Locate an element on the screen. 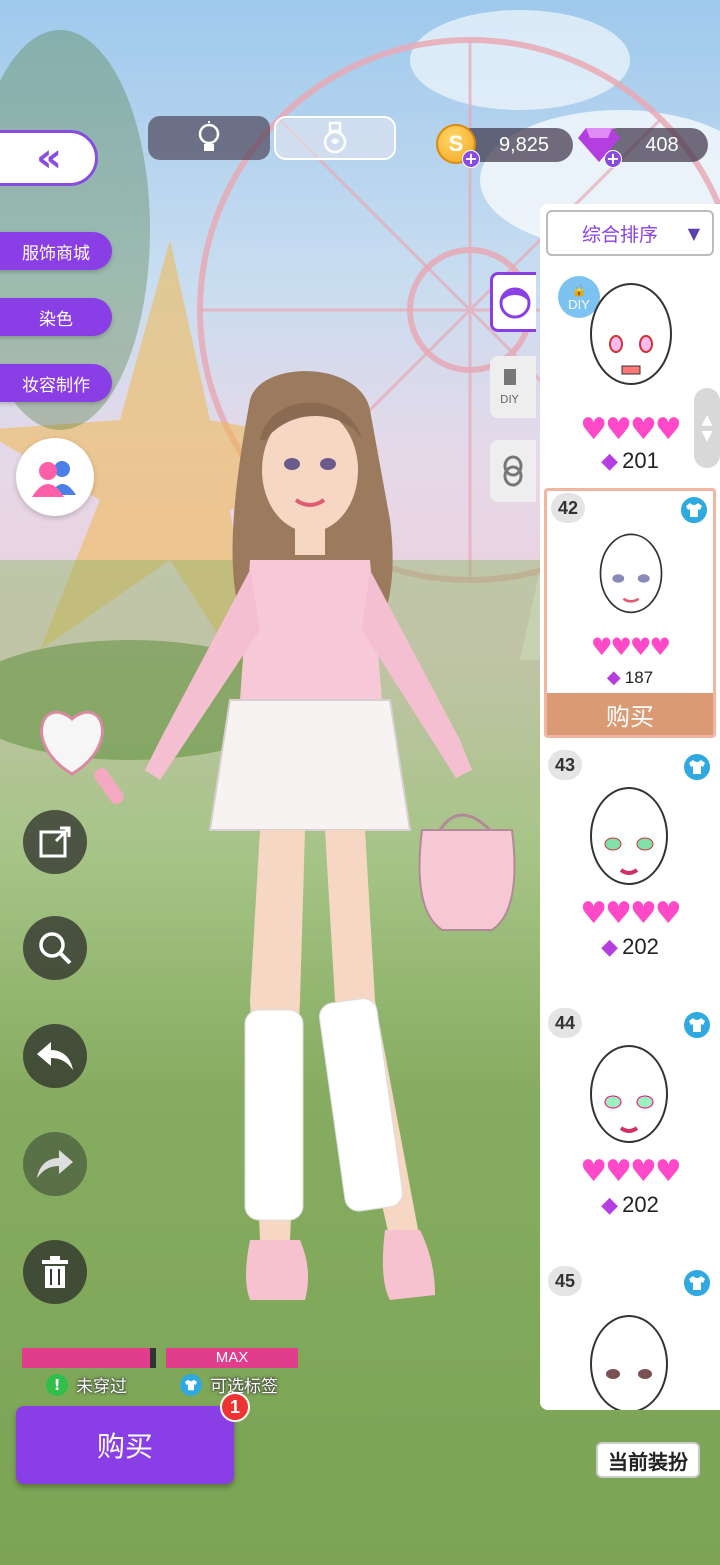  max-bar: MAX is located at coordinates (232, 1358).